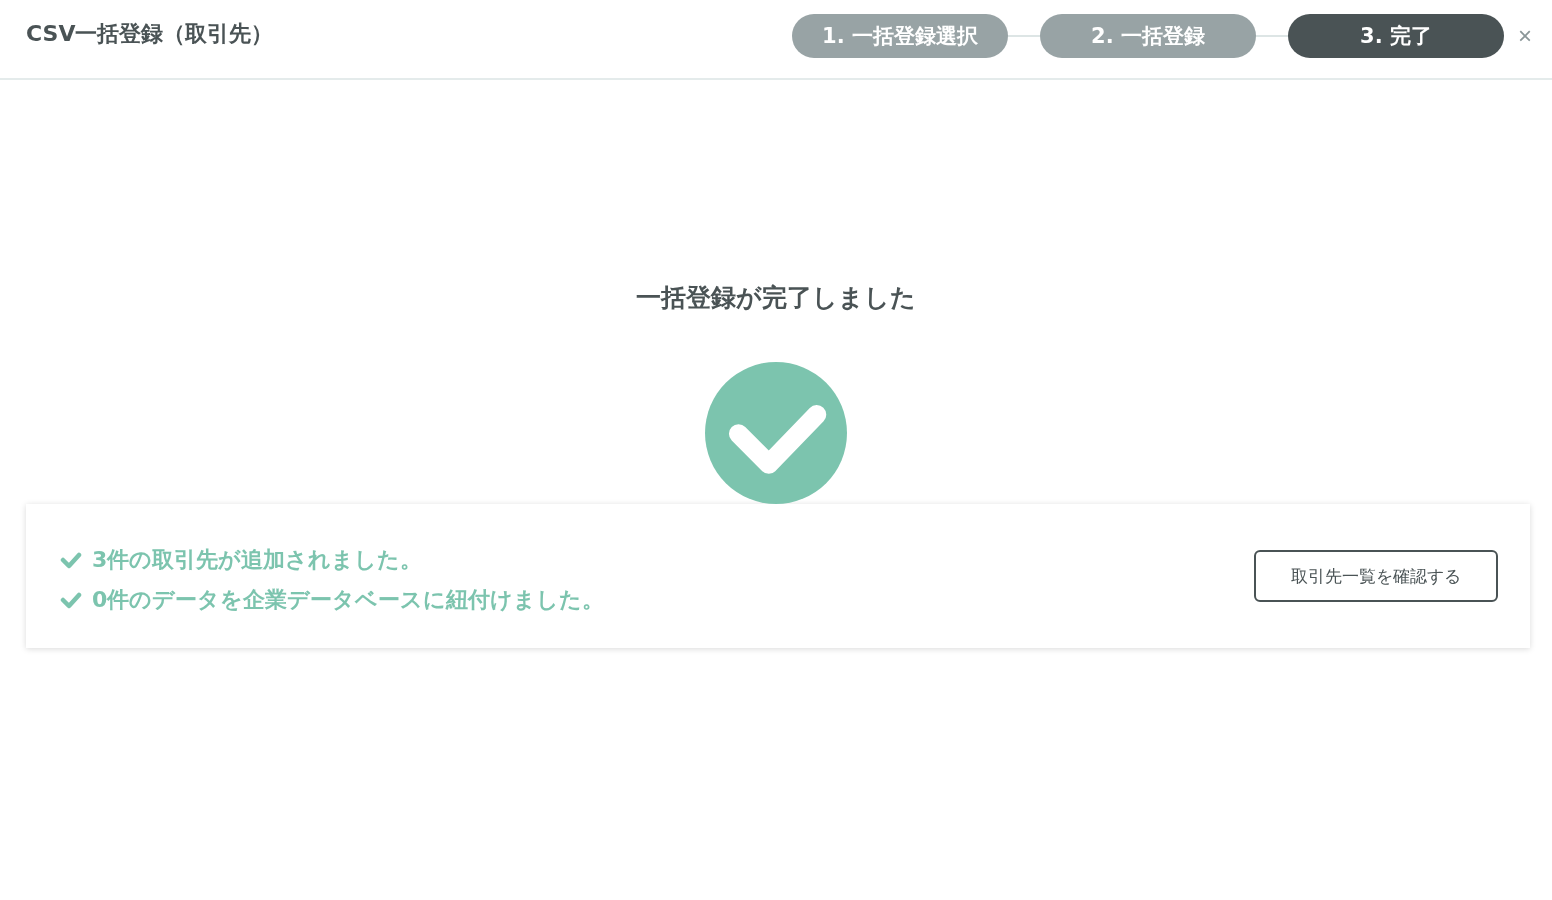 This screenshot has width=1552, height=900. What do you see at coordinates (776, 298) in the screenshot?
I see `completion-heading: 一括登録が完了しました` at bounding box center [776, 298].